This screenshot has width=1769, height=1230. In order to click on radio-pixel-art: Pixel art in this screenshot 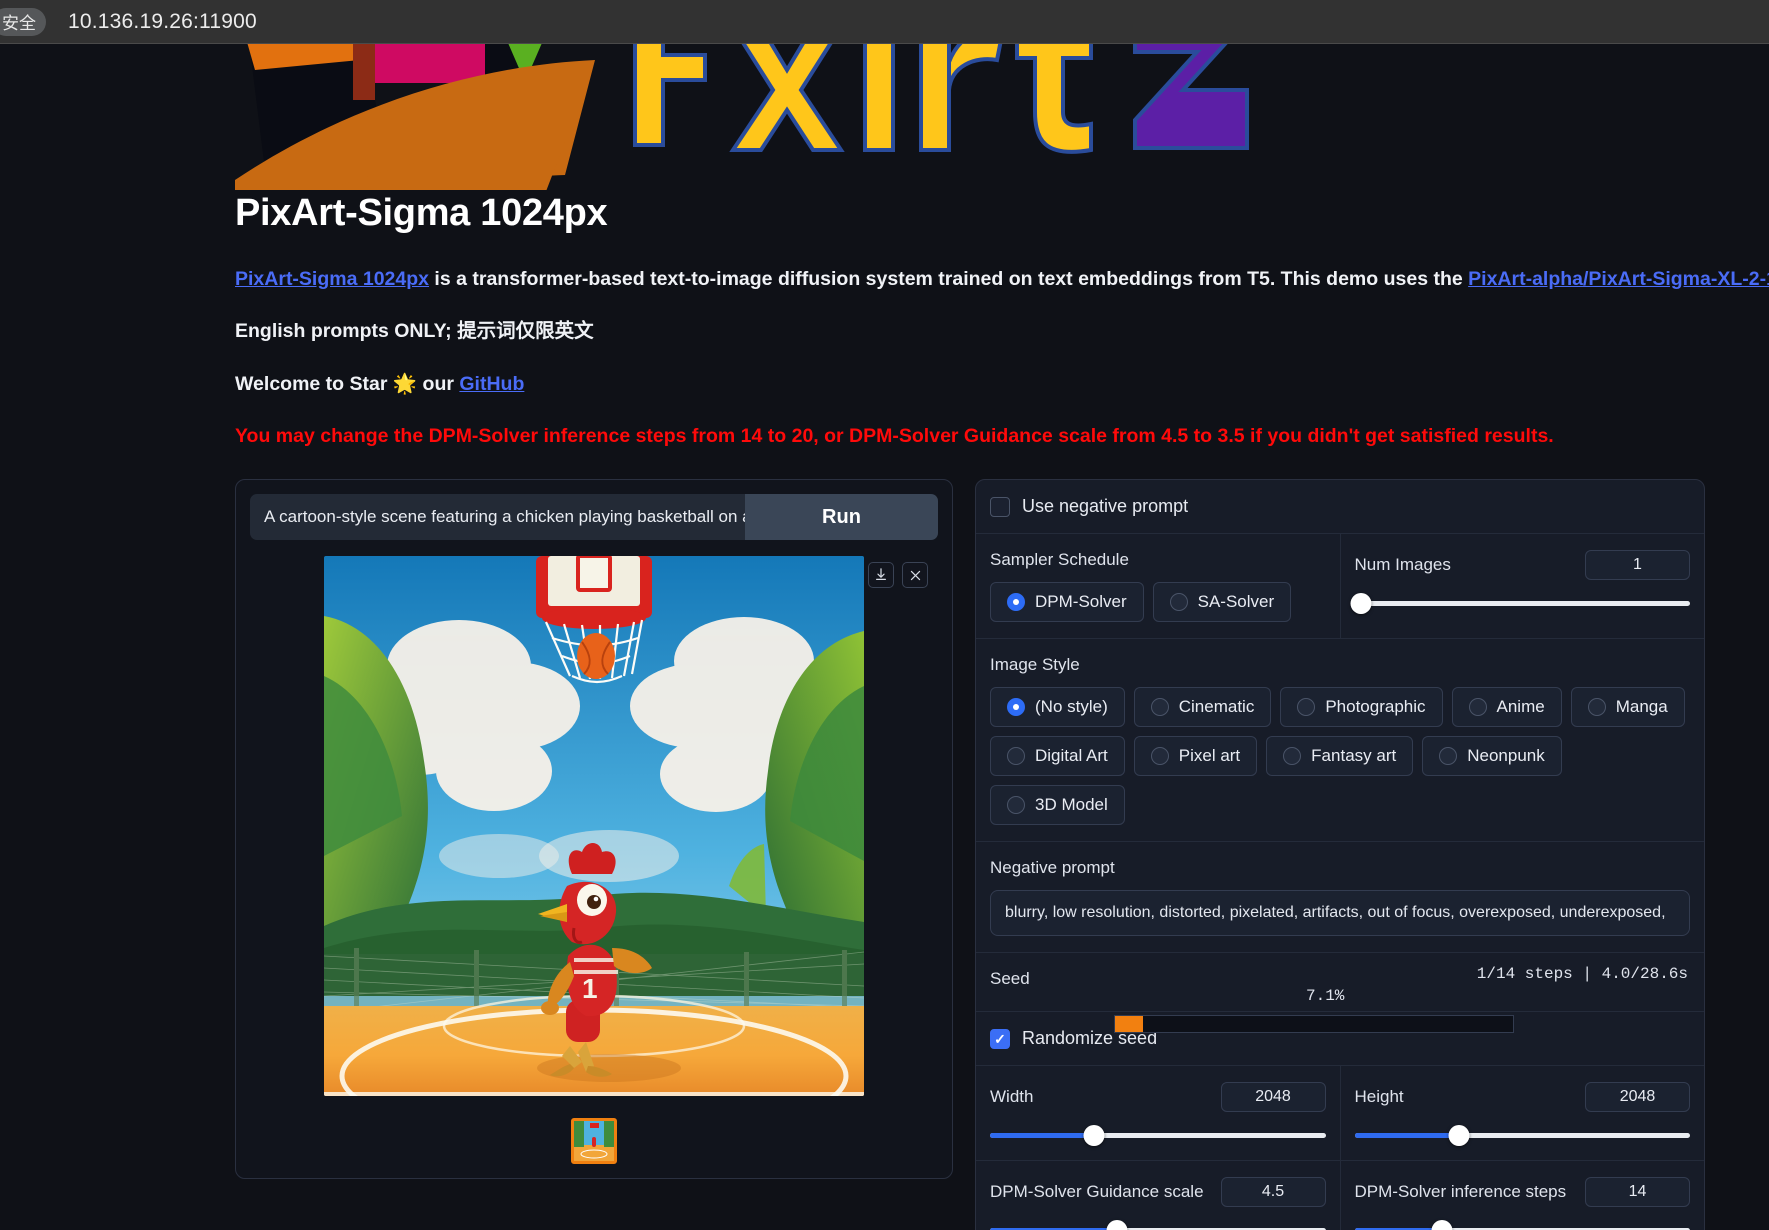, I will do `click(1195, 756)`.